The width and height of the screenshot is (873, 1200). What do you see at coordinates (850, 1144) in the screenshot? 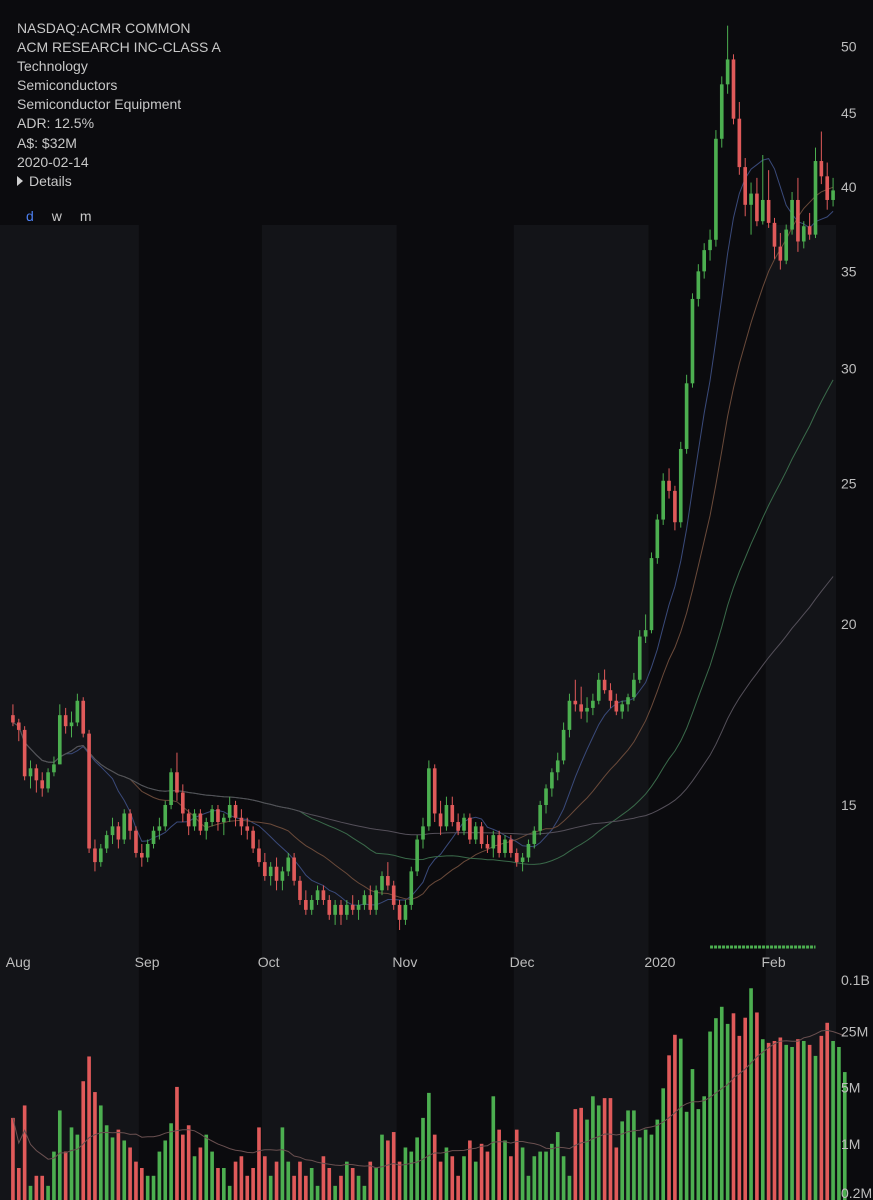
I see `volume-tick-label: 1M` at bounding box center [850, 1144].